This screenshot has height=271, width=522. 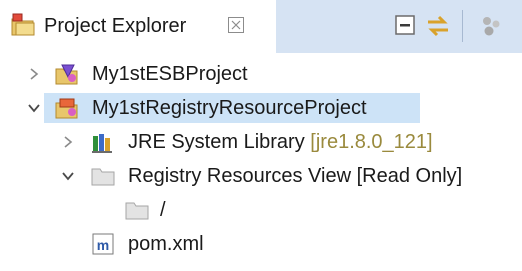 I want to click on tree-item-label: JRE System Library [jre1.8.0_121], so click(x=280, y=142).